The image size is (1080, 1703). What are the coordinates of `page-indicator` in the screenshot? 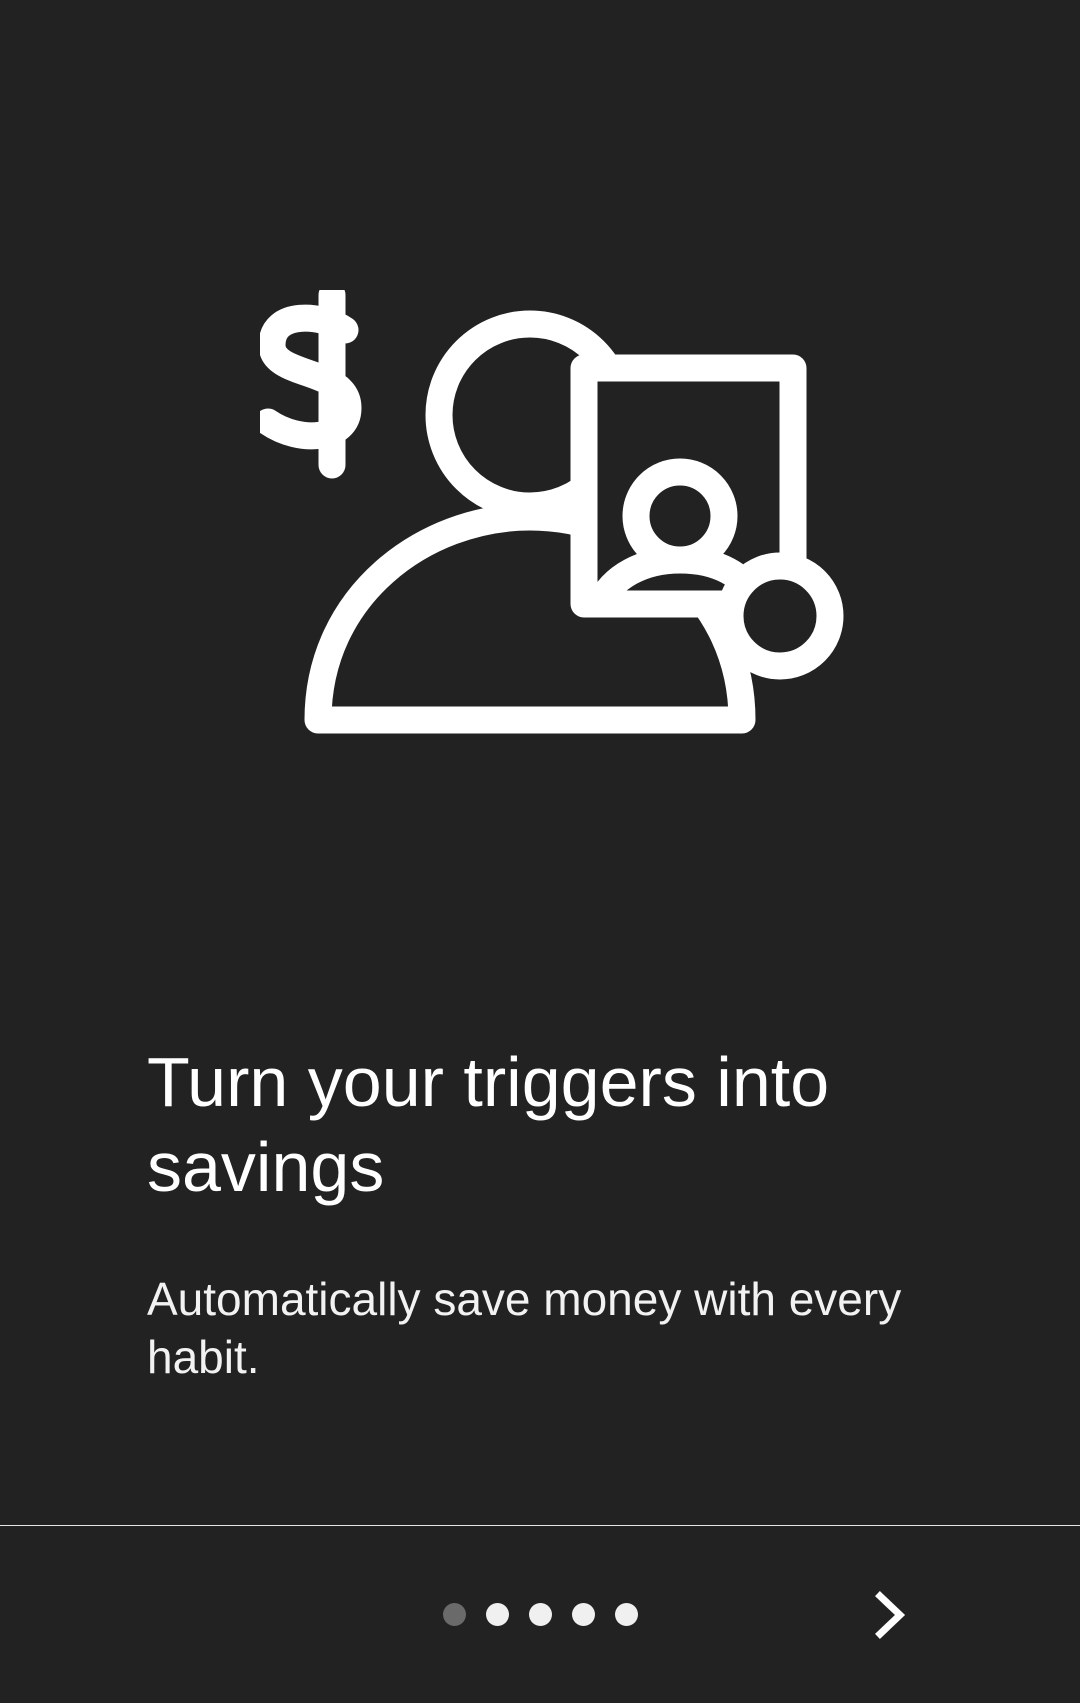 It's located at (540, 1615).